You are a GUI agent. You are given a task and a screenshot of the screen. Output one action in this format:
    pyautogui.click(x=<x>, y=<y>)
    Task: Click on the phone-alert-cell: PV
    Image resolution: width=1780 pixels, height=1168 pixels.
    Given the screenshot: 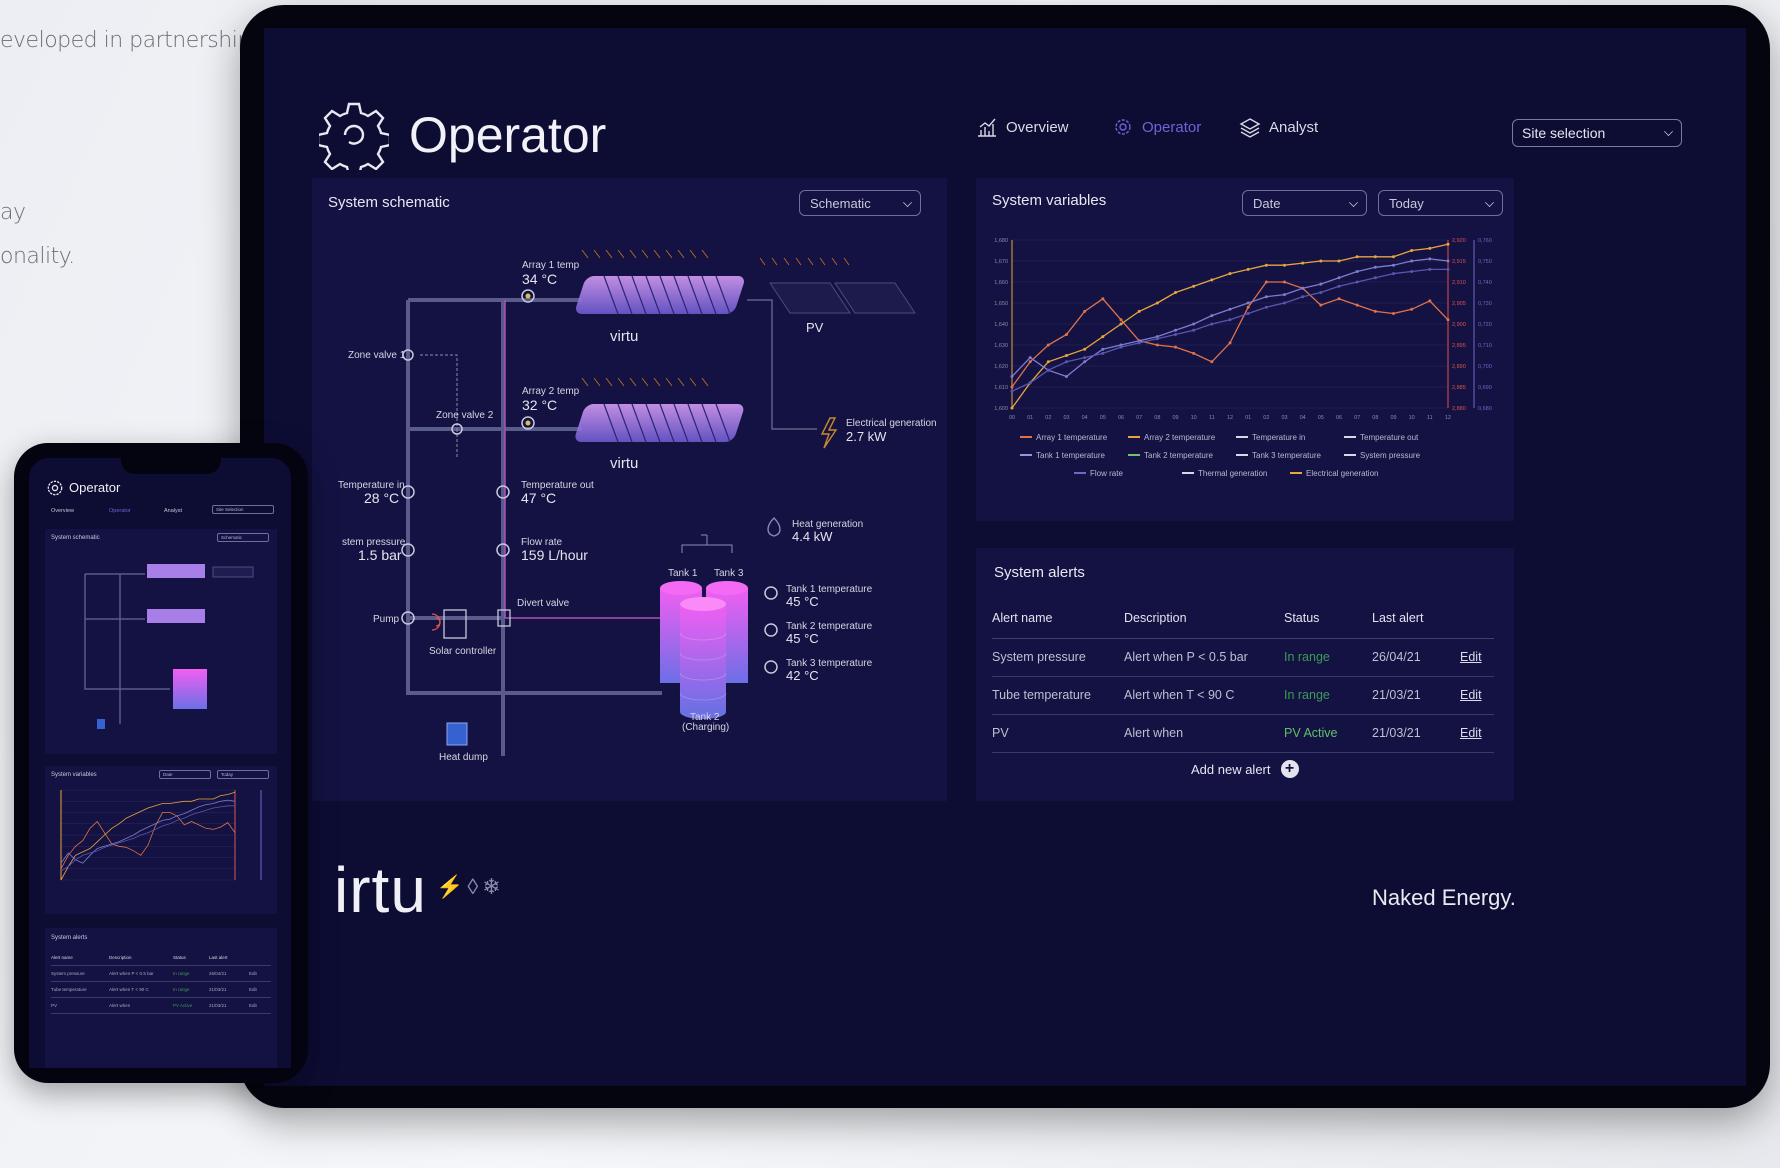 What is the action you would take?
    pyautogui.click(x=54, y=1005)
    